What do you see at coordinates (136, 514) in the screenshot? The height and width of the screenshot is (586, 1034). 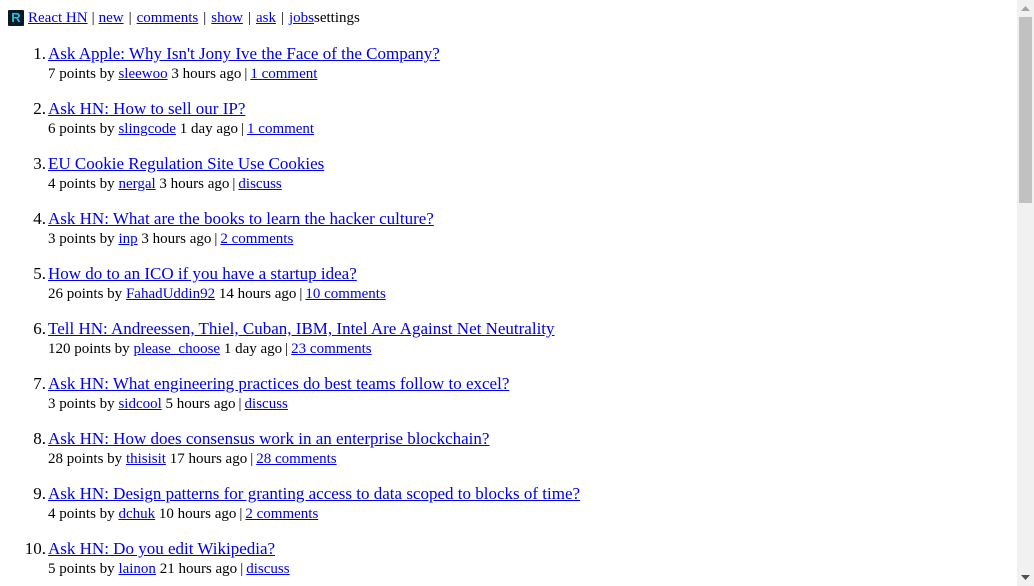 I see `story-author-link: dchuk` at bounding box center [136, 514].